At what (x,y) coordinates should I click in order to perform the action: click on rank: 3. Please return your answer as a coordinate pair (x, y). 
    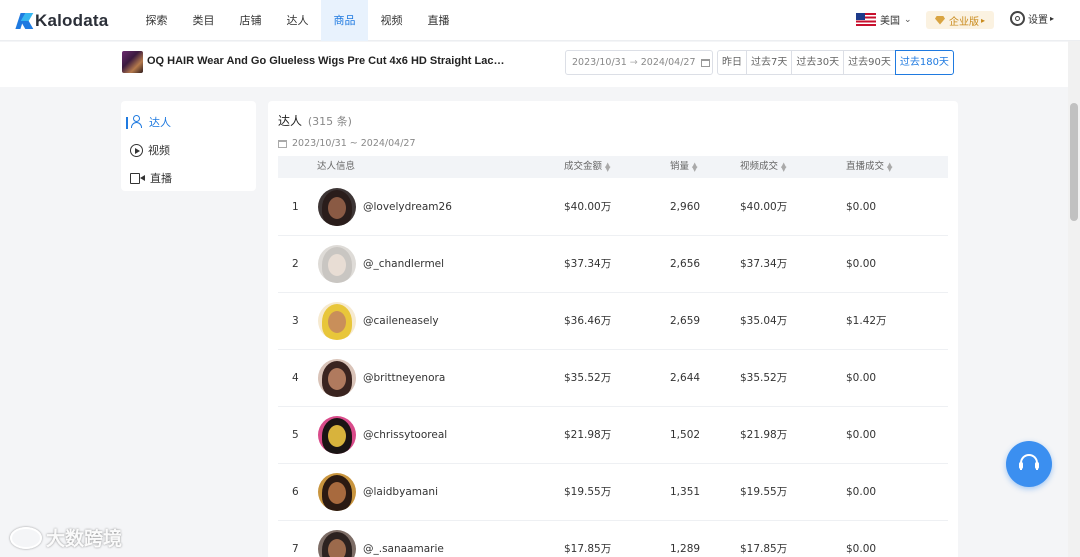
    Looking at the image, I should click on (295, 321).